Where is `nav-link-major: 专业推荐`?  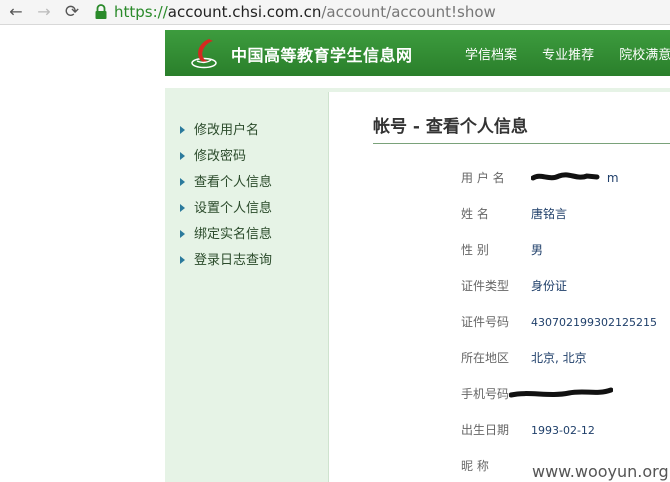
nav-link-major: 专业推荐 is located at coordinates (568, 55).